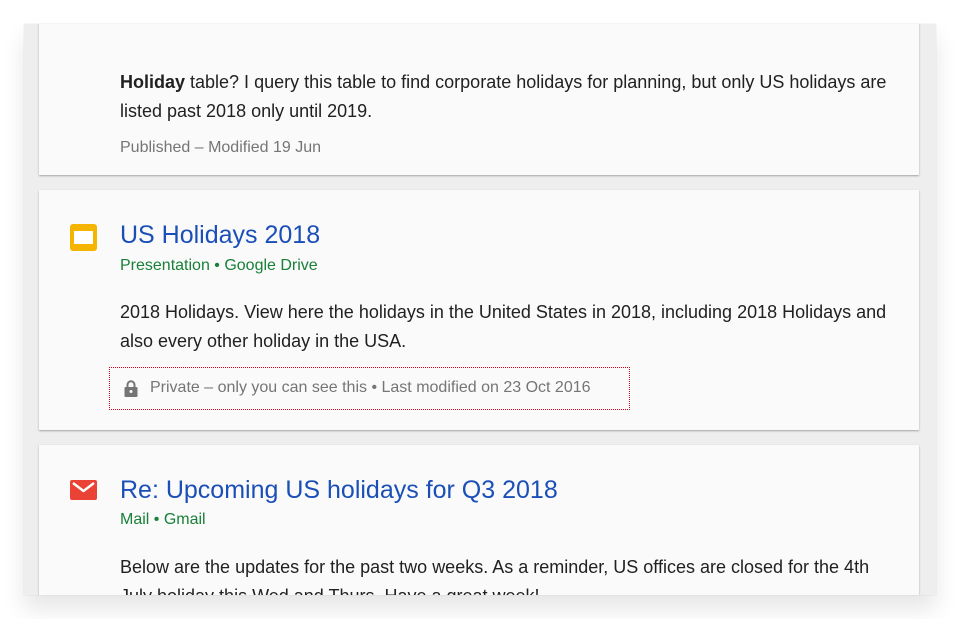  What do you see at coordinates (339, 490) in the screenshot?
I see `result-title-link: Re: Upcoming US holidays for Q3 2018` at bounding box center [339, 490].